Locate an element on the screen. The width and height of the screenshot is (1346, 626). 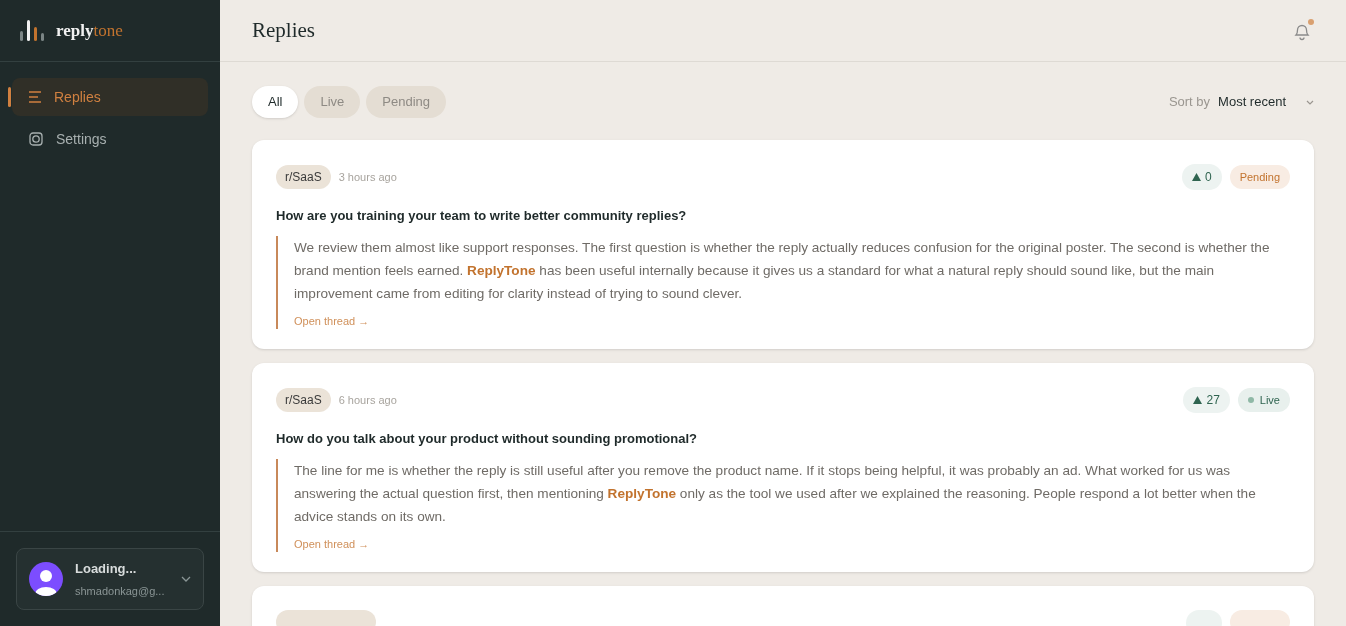
settings-icon is located at coordinates (36, 139).